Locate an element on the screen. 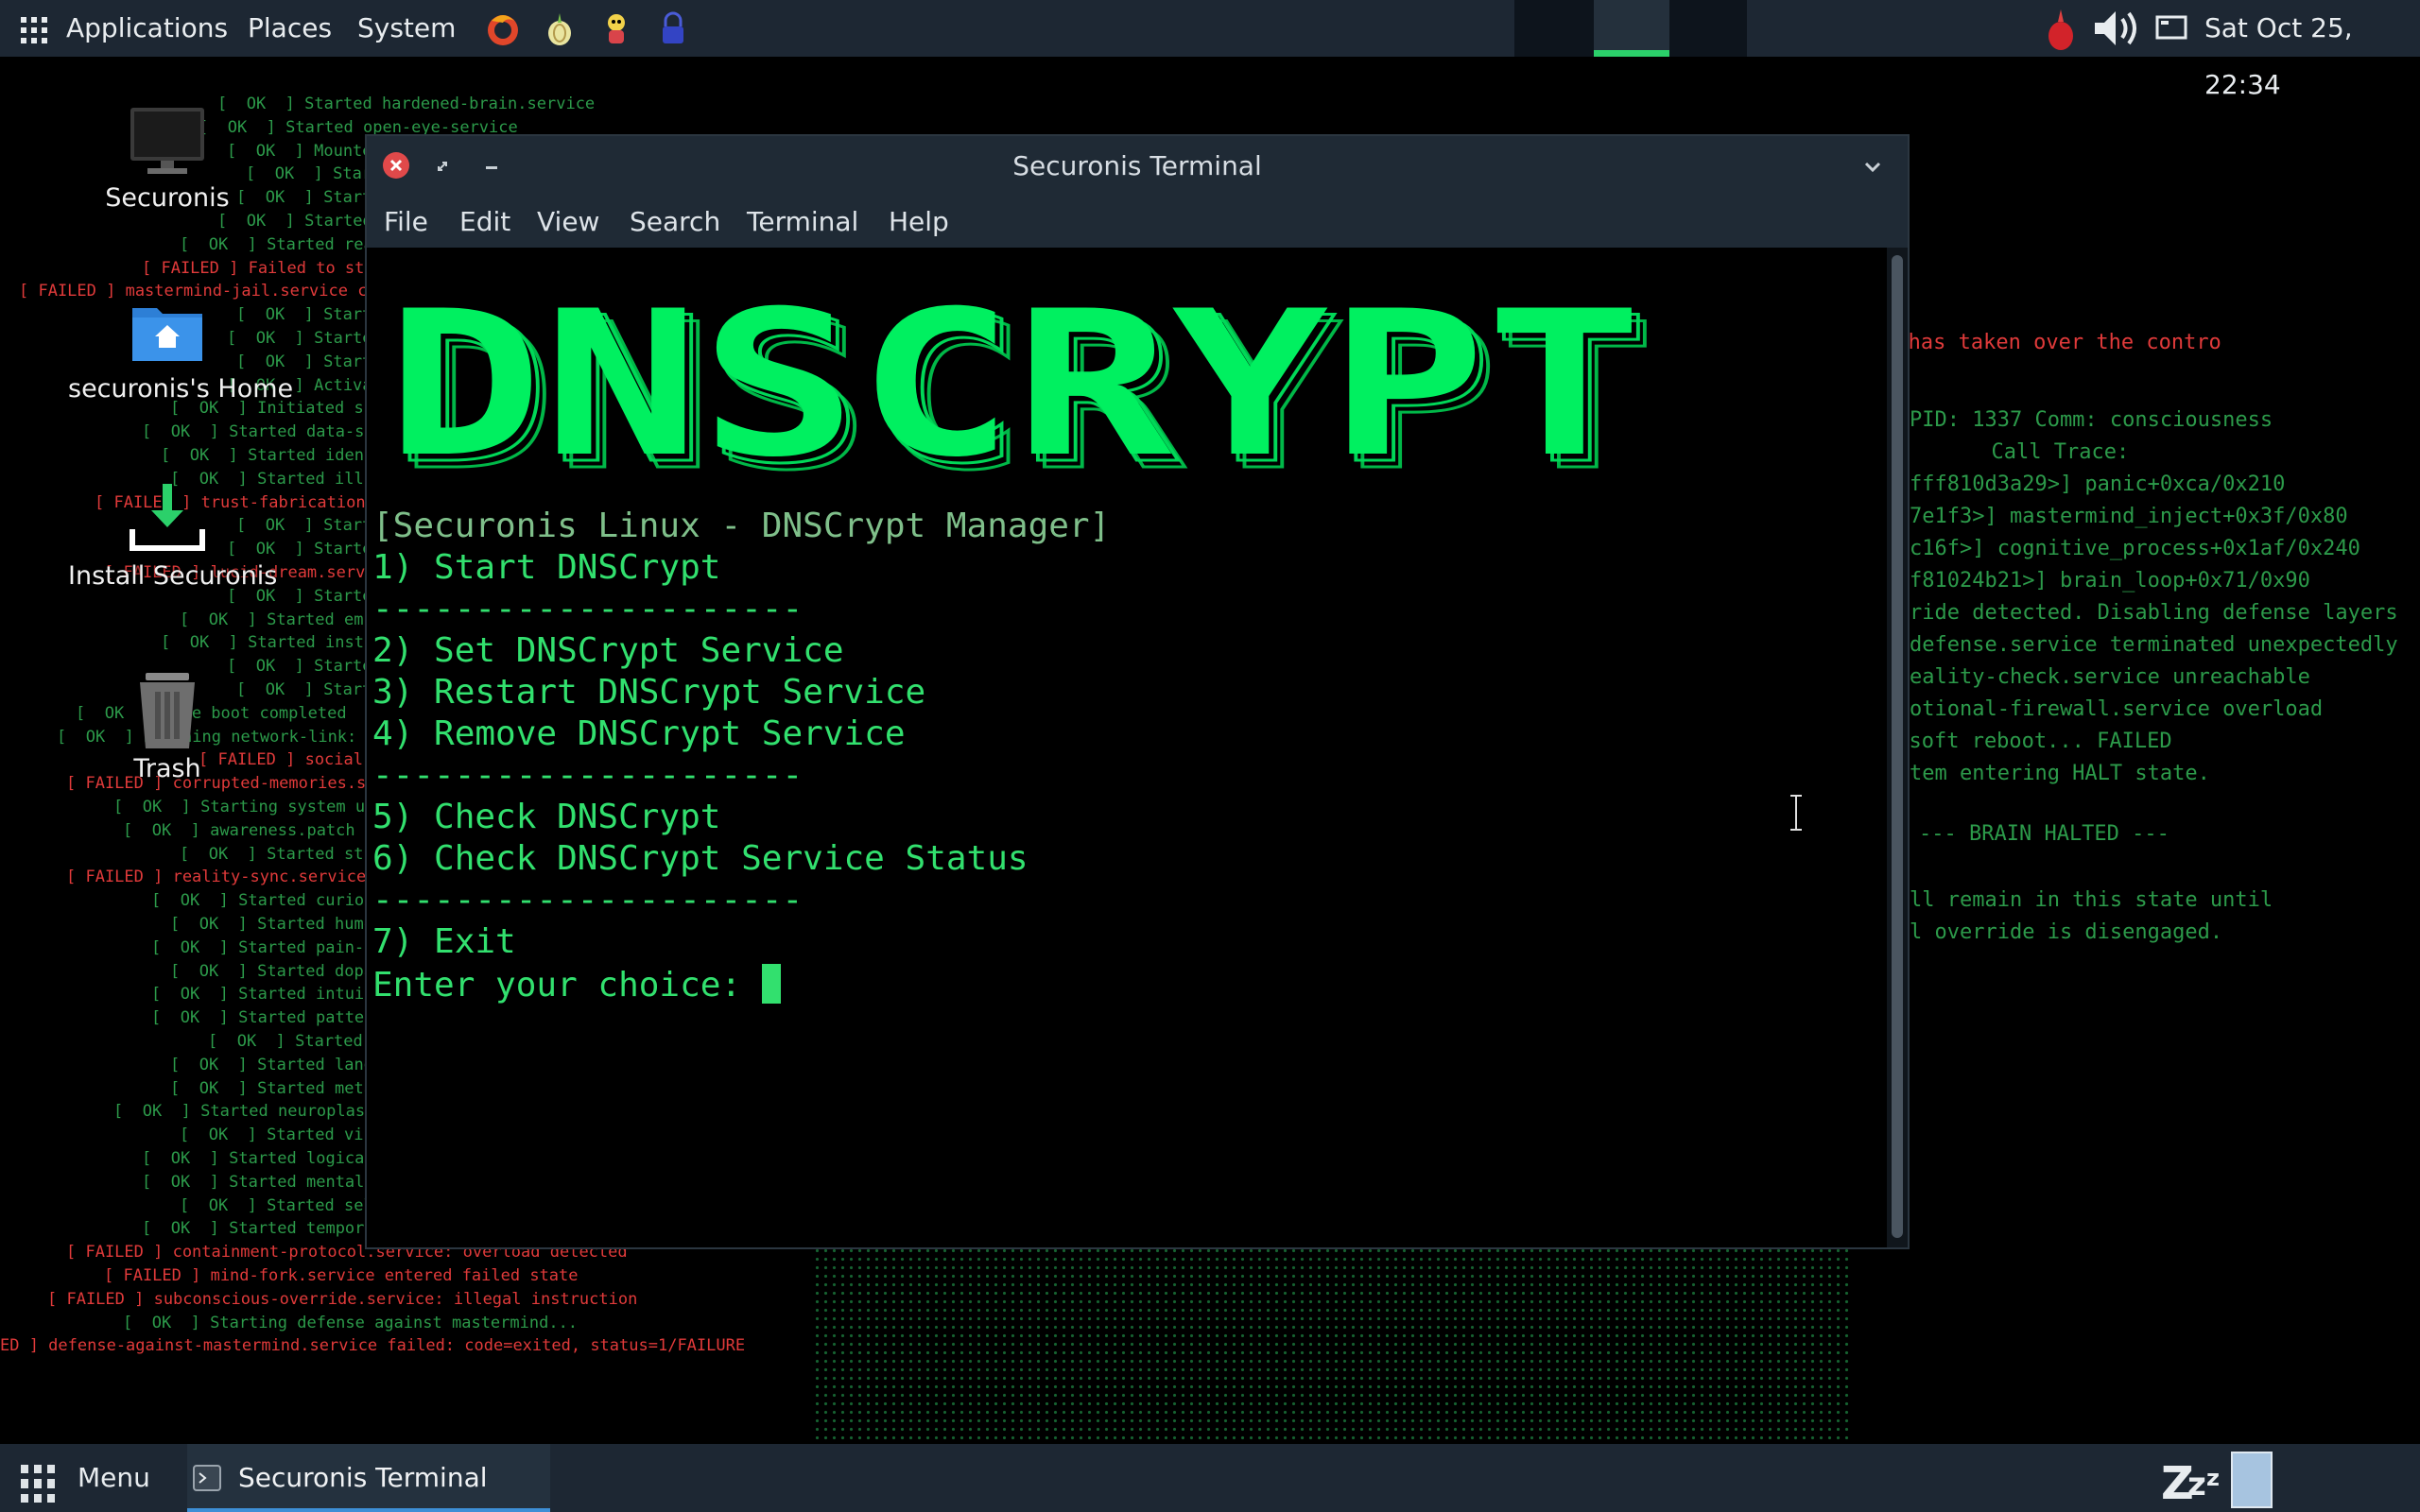 The height and width of the screenshot is (1512, 2420). log-line: [ OK ] Started humor- is located at coordinates (281, 924).